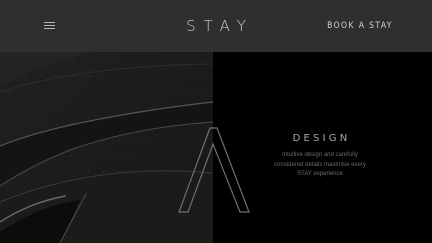 Image resolution: width=432 pixels, height=243 pixels. I want to click on feature-title: DESIGN, so click(321, 138).